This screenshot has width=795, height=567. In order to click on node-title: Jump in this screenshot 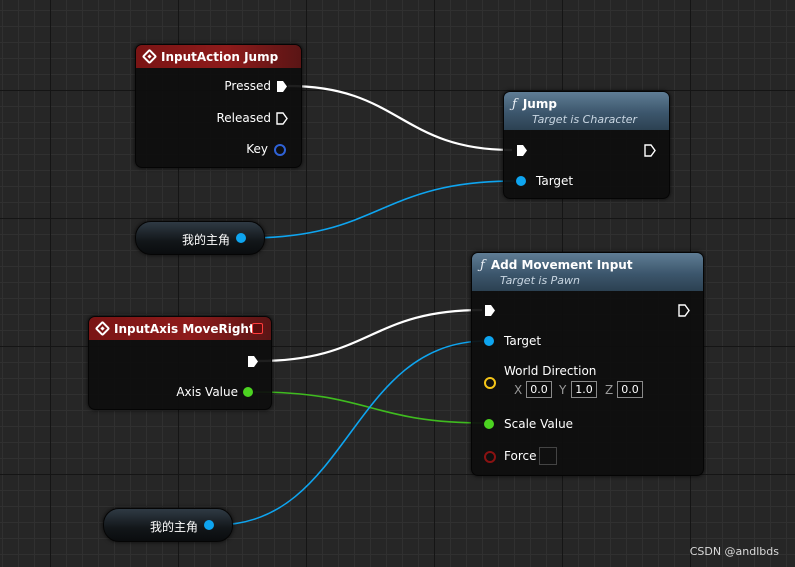, I will do `click(539, 104)`.